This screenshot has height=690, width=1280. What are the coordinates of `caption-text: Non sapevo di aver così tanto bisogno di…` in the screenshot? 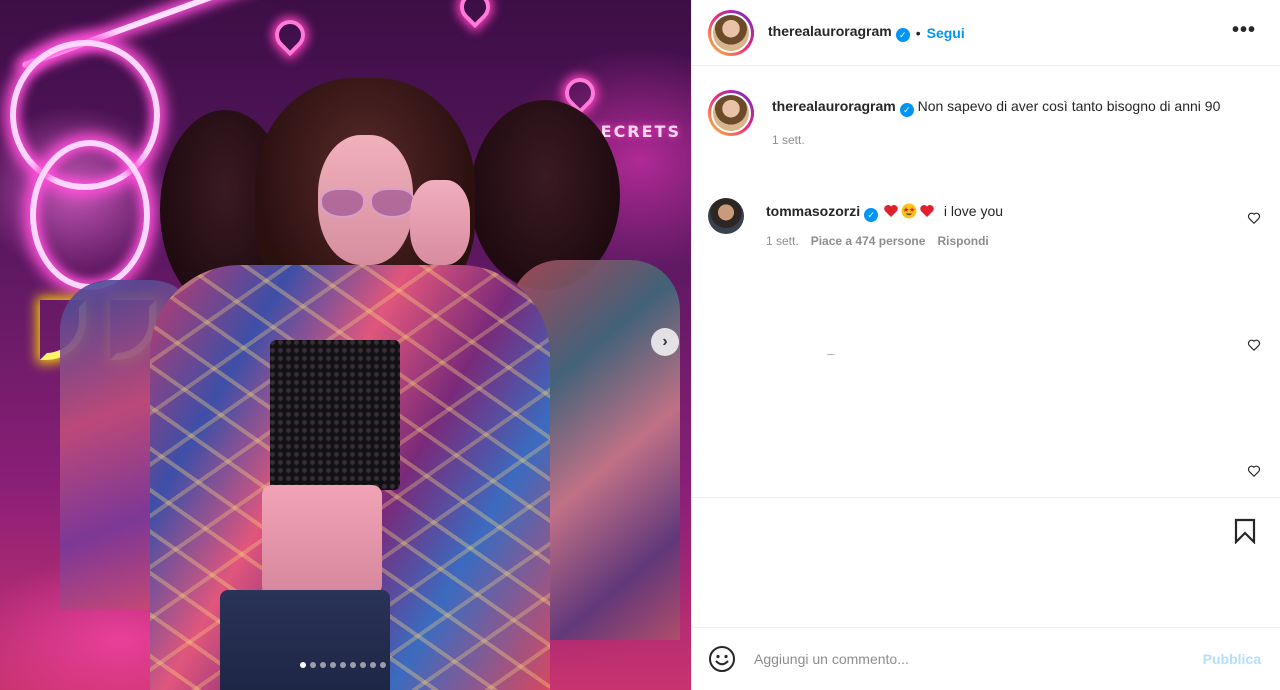 It's located at (1069, 106).